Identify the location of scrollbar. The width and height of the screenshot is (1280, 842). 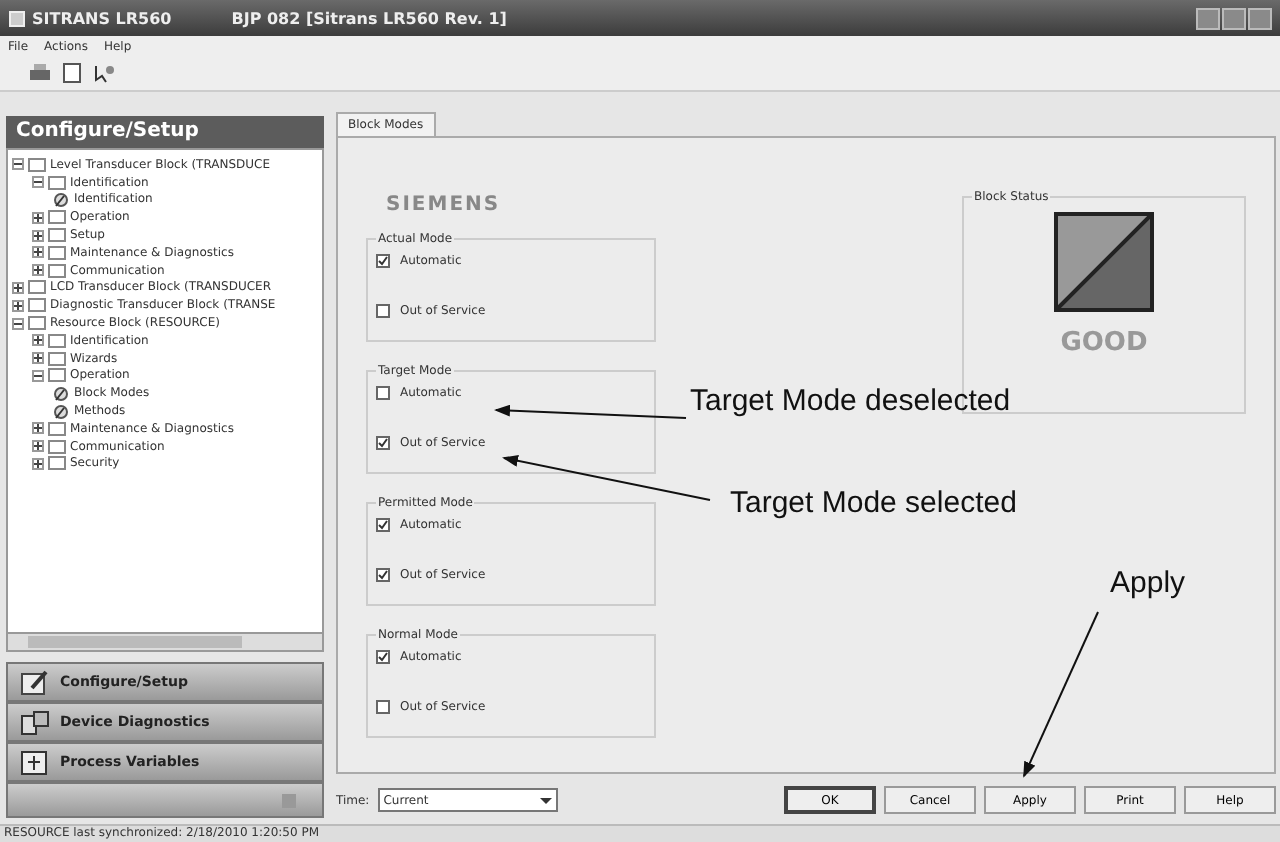
(165, 643).